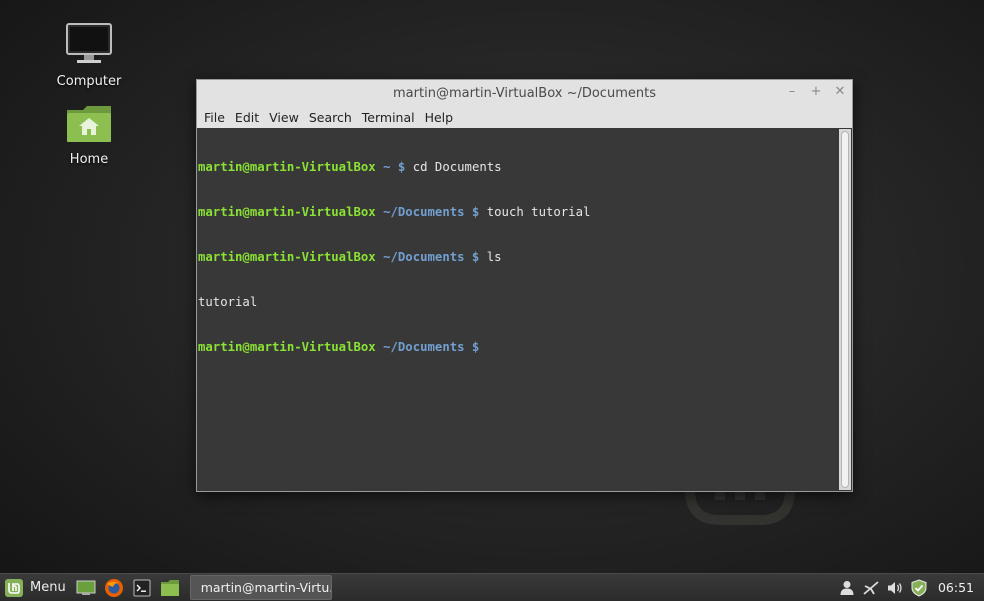 Image resolution: width=984 pixels, height=601 pixels. What do you see at coordinates (89, 81) in the screenshot?
I see `desktop-icon-label: Computer` at bounding box center [89, 81].